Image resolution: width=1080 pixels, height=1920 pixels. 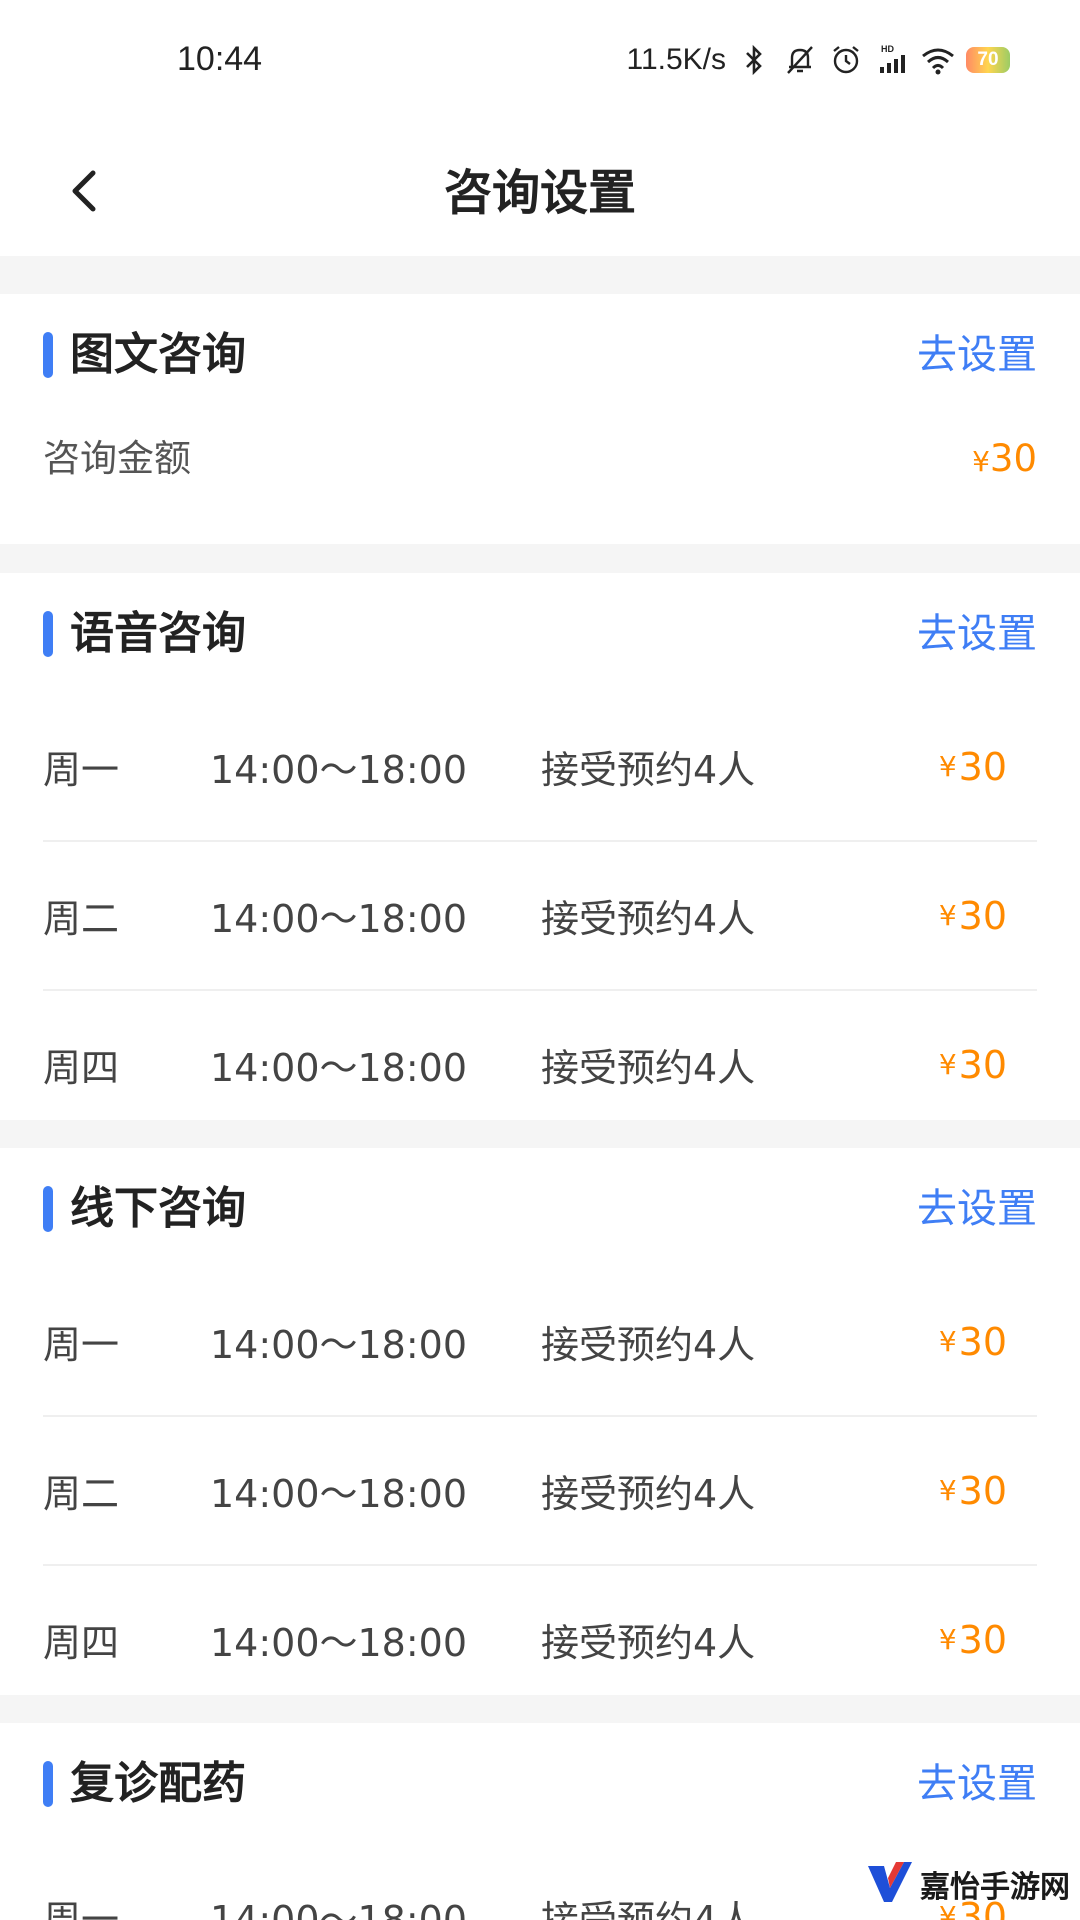 I want to click on section-header: 线下咨询 去设置, so click(x=540, y=1208).